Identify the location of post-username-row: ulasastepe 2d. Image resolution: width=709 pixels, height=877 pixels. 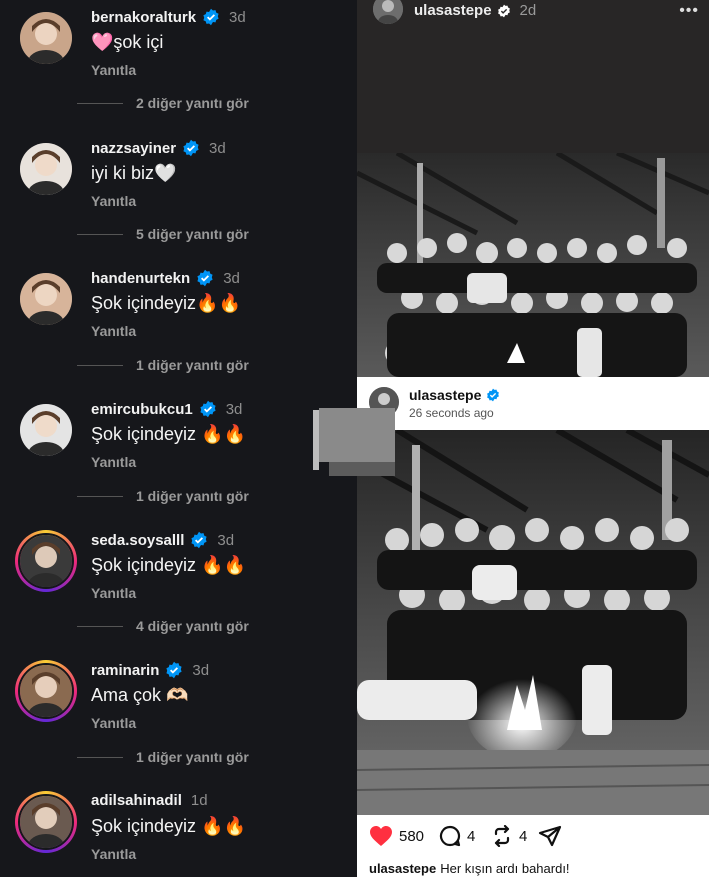
(475, 10).